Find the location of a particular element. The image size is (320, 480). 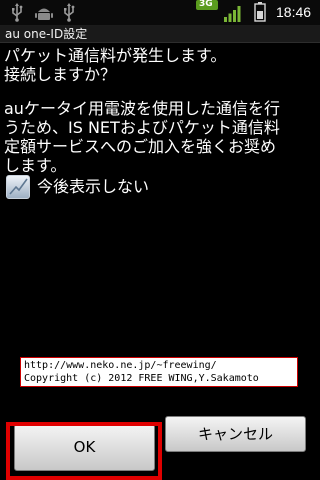

checkmark-icon is located at coordinates (18, 186).